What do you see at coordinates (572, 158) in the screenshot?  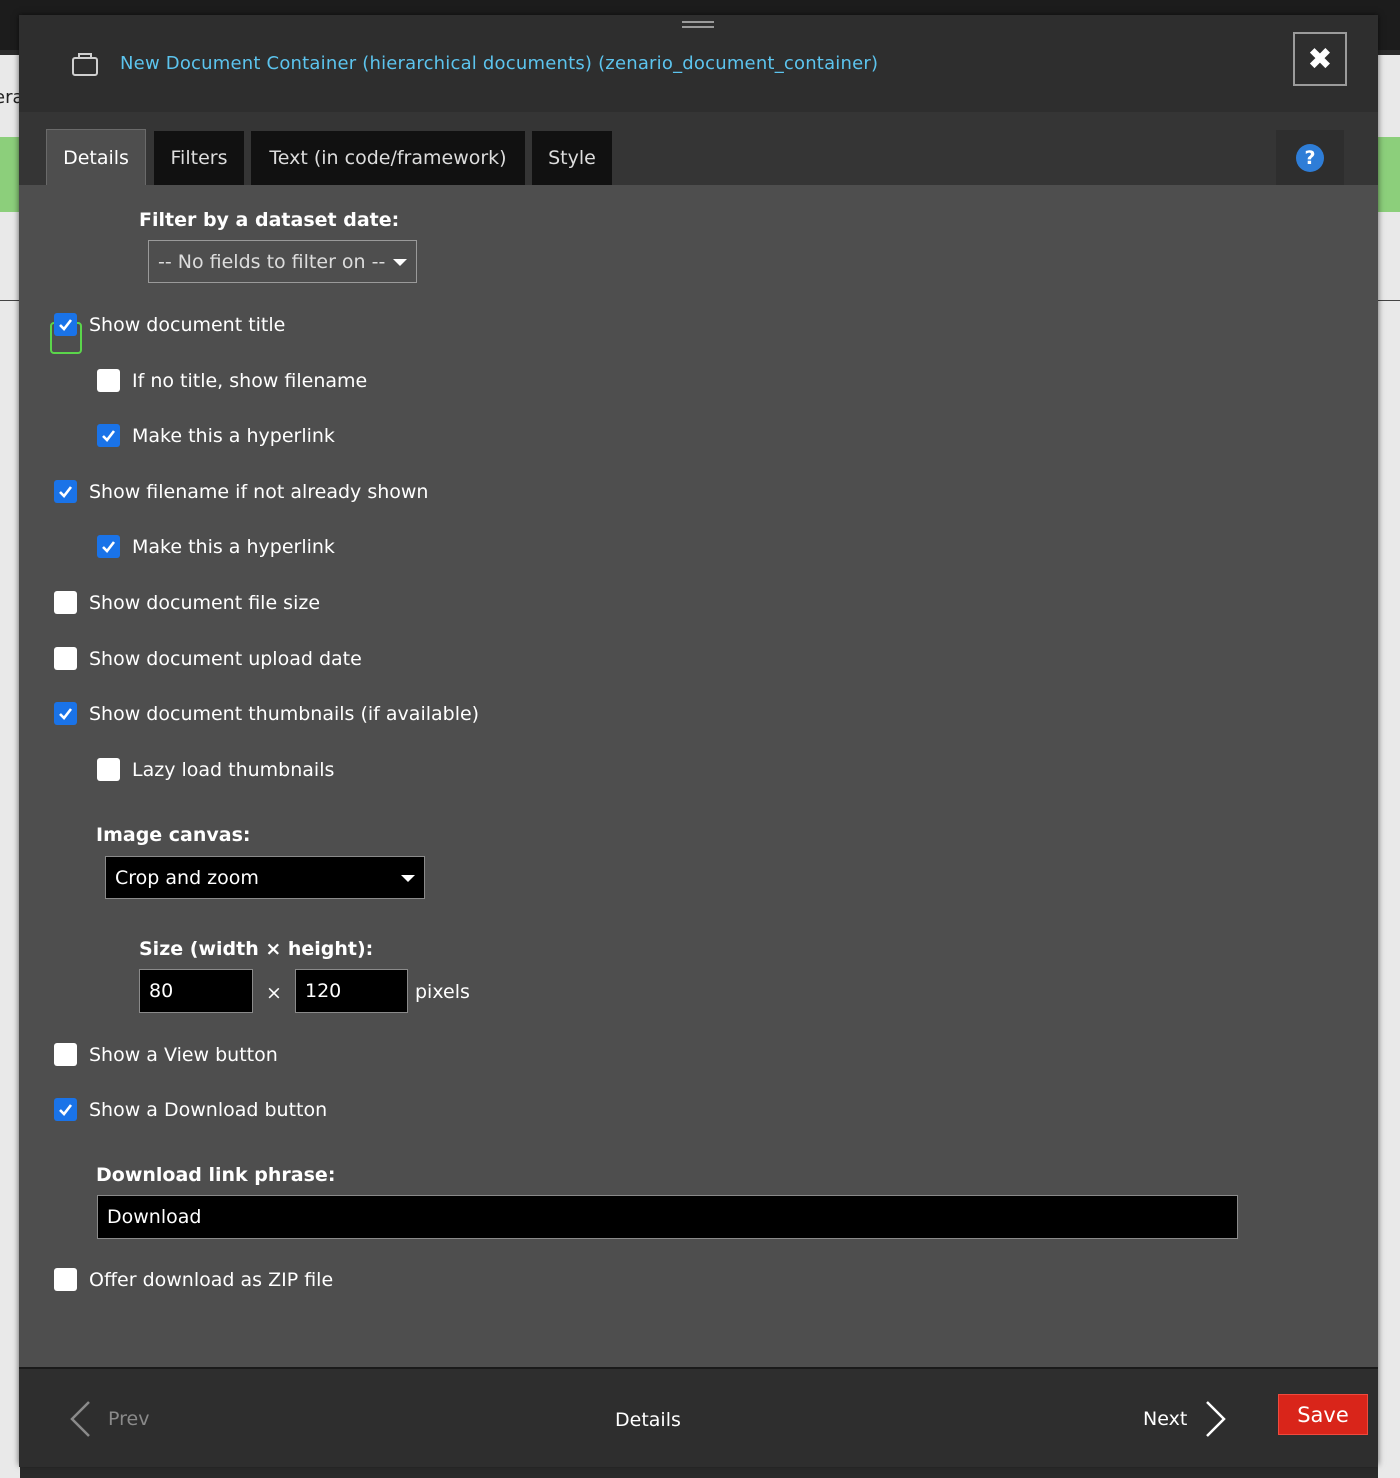 I see `tab-style: Style` at bounding box center [572, 158].